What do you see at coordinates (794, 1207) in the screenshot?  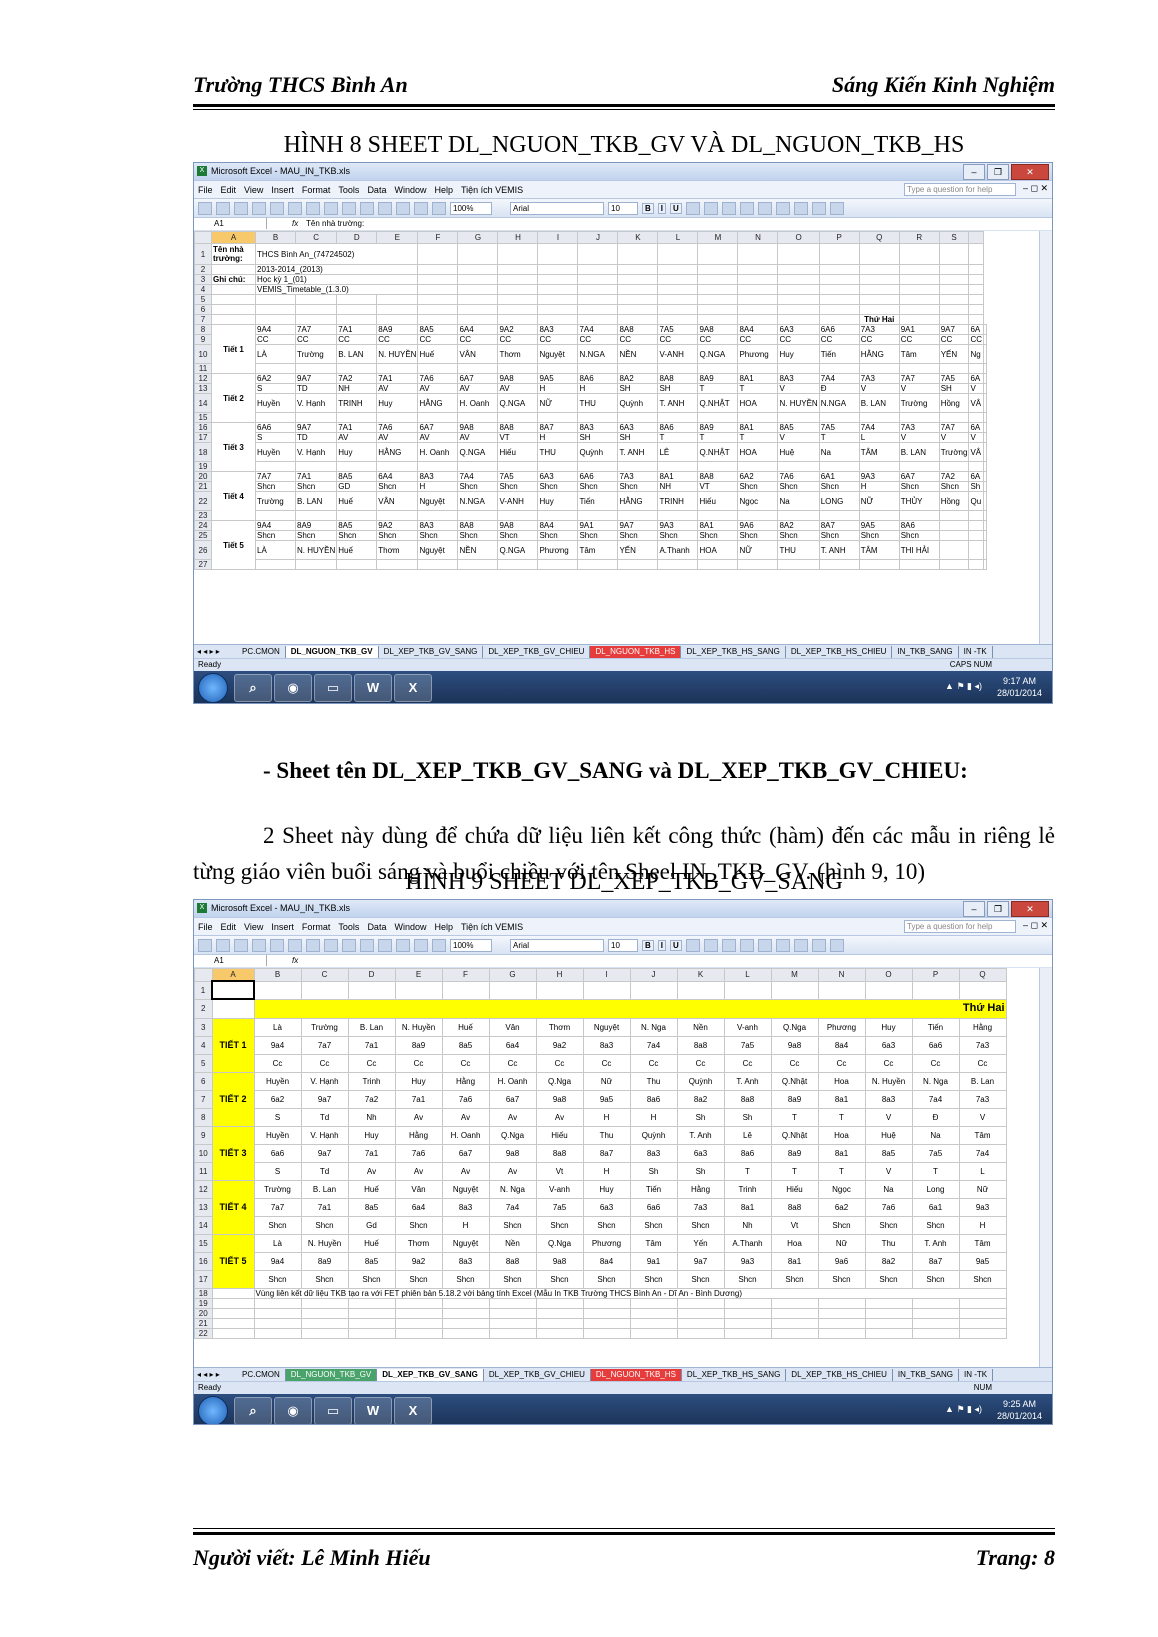 I see `cell: 8a8` at bounding box center [794, 1207].